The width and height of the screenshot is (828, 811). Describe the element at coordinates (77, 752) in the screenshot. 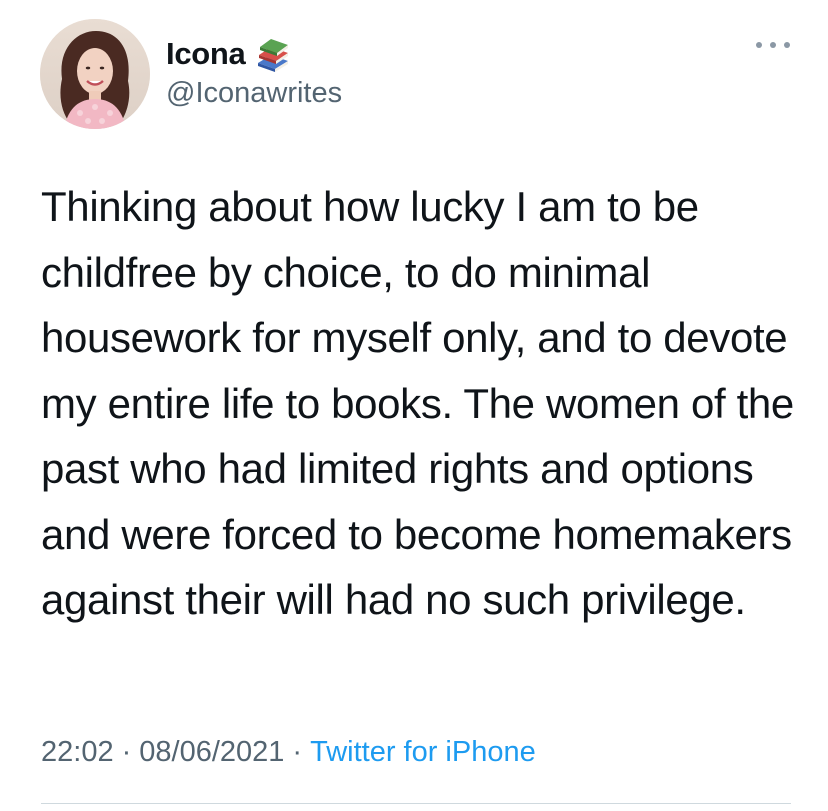

I see `tweet-time: 22:02` at that location.